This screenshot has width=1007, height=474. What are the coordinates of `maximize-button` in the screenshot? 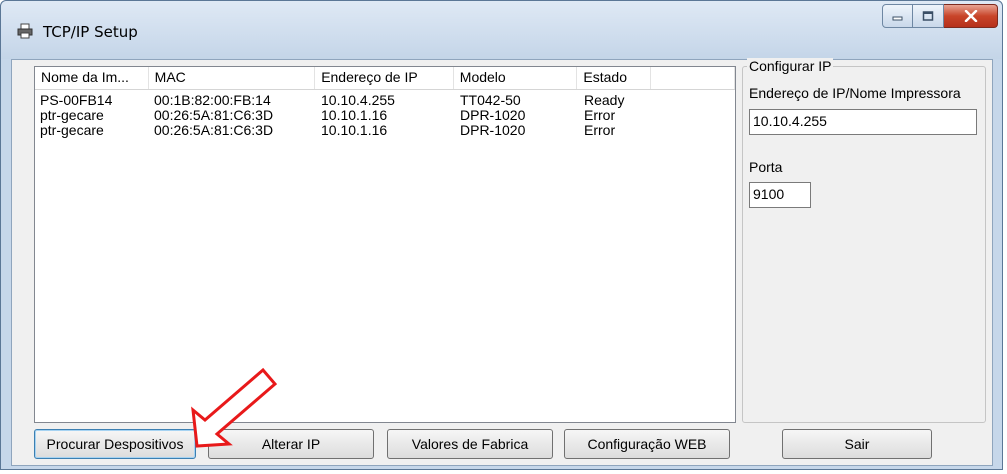 It's located at (928, 16).